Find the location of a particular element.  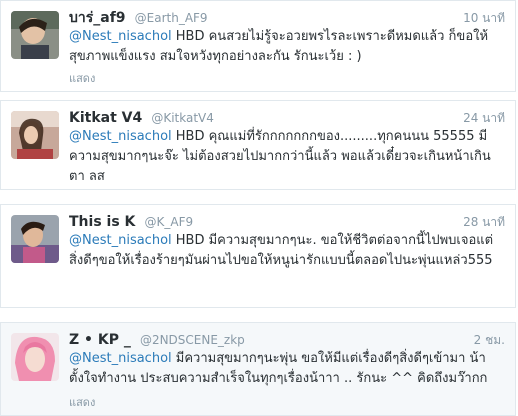

user-handle: @K_AF9 is located at coordinates (168, 222).